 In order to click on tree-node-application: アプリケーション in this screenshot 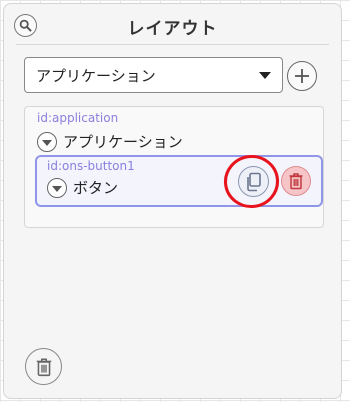, I will do `click(110, 141)`.